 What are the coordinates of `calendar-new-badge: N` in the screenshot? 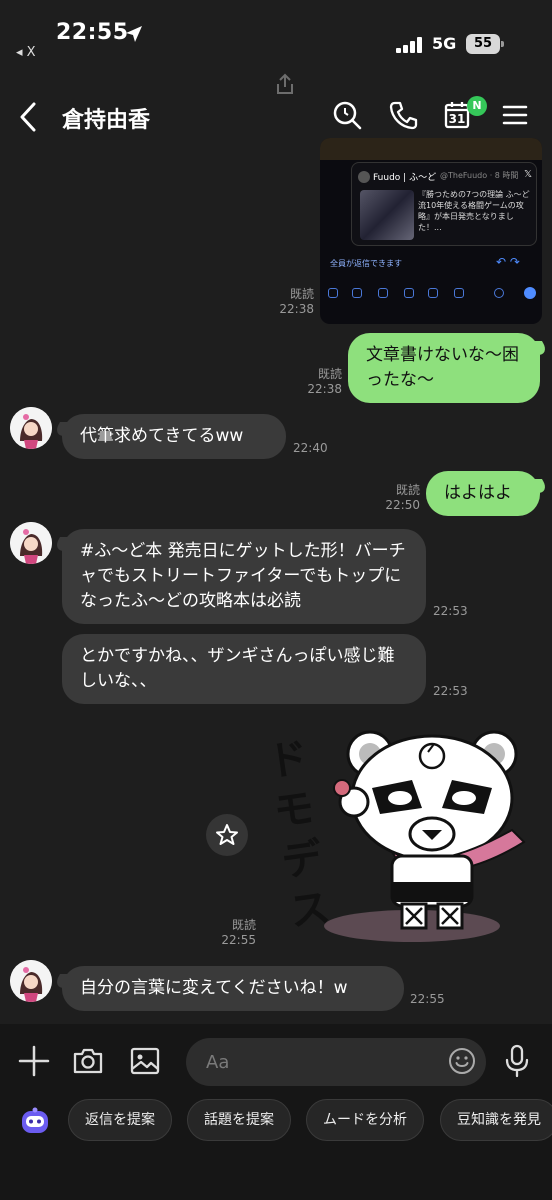 It's located at (477, 106).